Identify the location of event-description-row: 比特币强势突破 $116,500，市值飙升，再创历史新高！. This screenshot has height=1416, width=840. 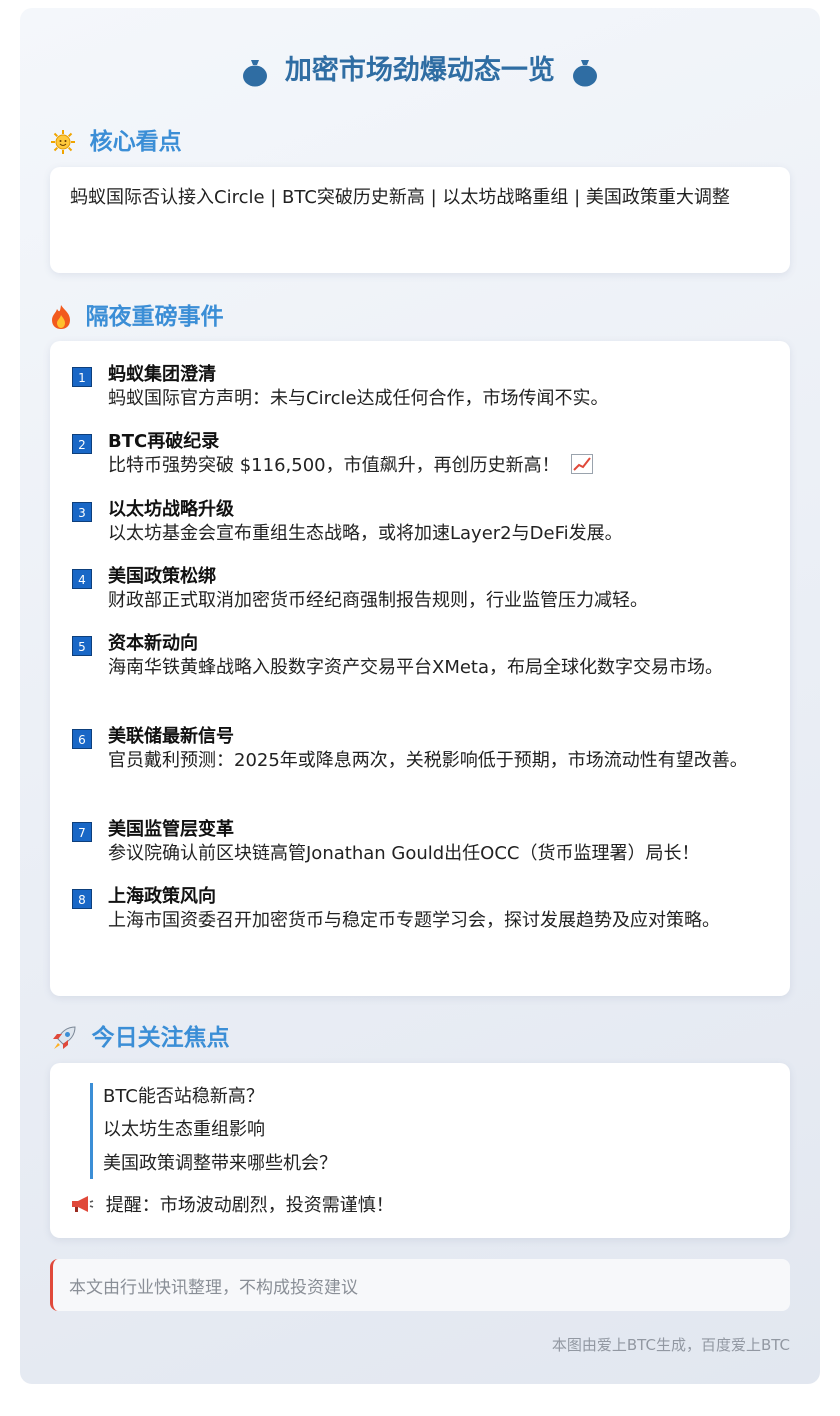
(433, 466).